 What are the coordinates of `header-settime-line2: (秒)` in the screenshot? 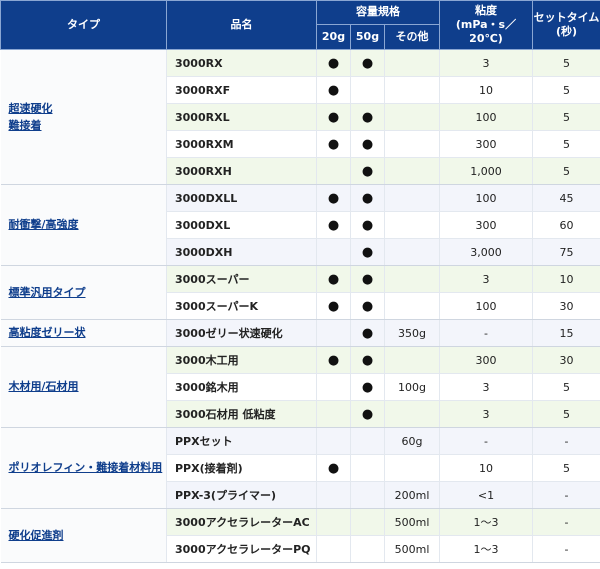 It's located at (566, 31).